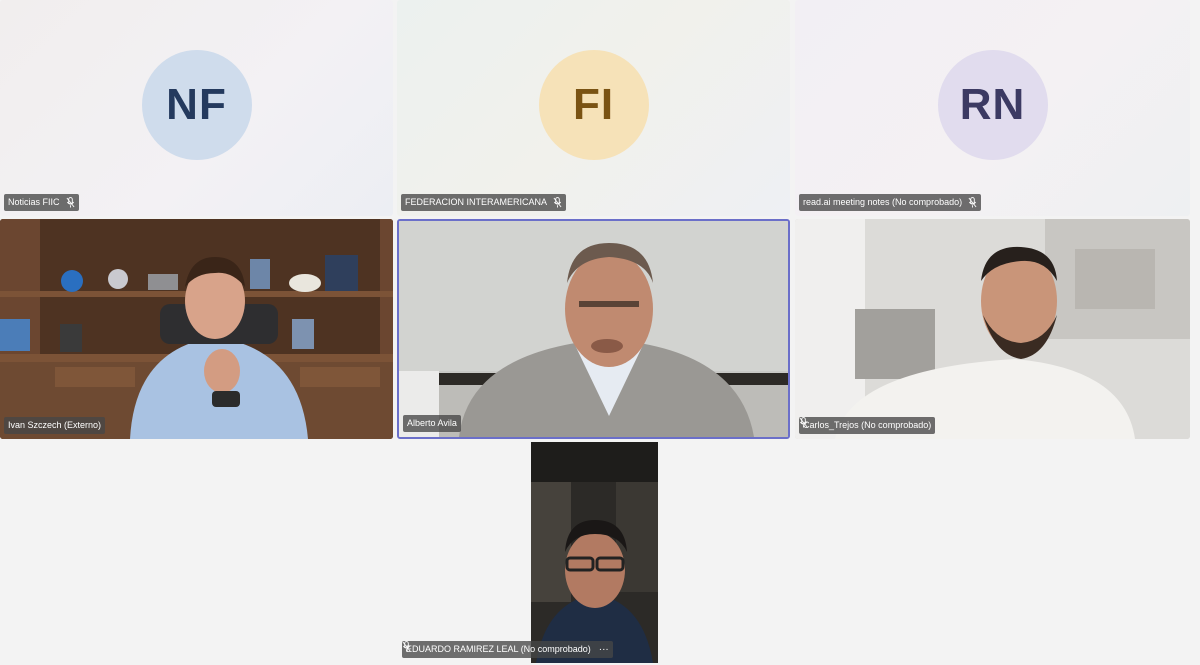 Image resolution: width=1200 pixels, height=665 pixels. I want to click on participant-name: Carlos_Trejos (No comprobado), so click(867, 425).